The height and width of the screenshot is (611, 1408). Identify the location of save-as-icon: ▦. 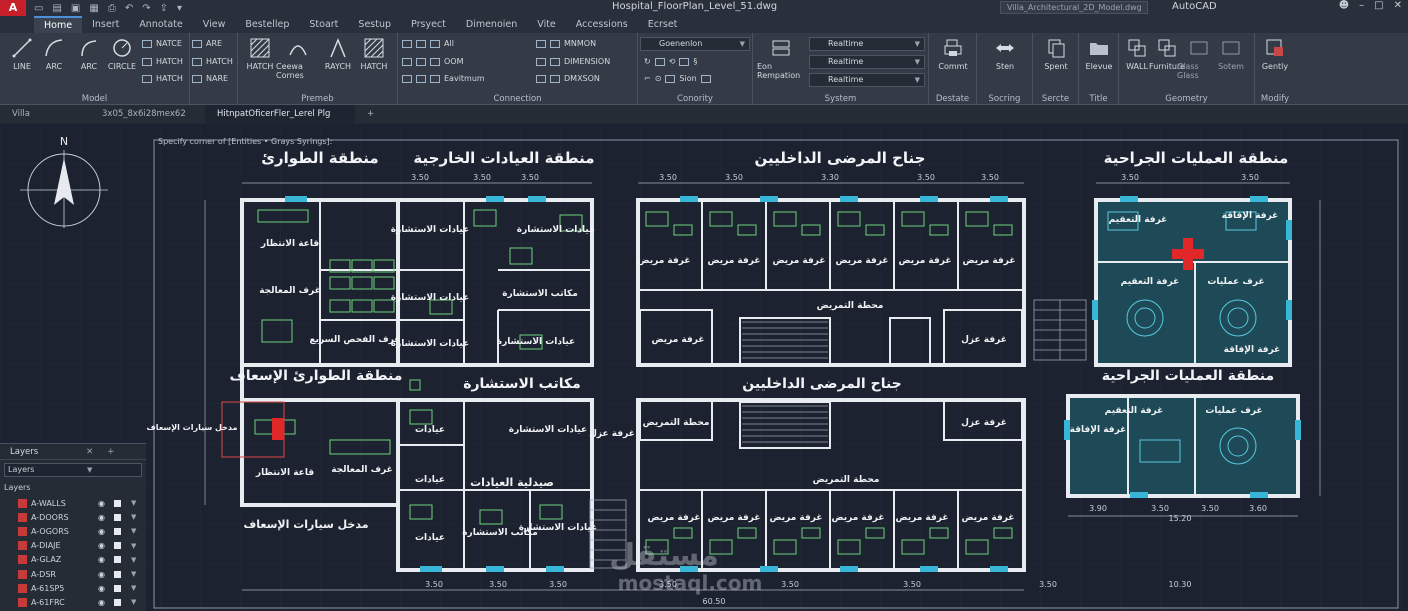
(93, 8).